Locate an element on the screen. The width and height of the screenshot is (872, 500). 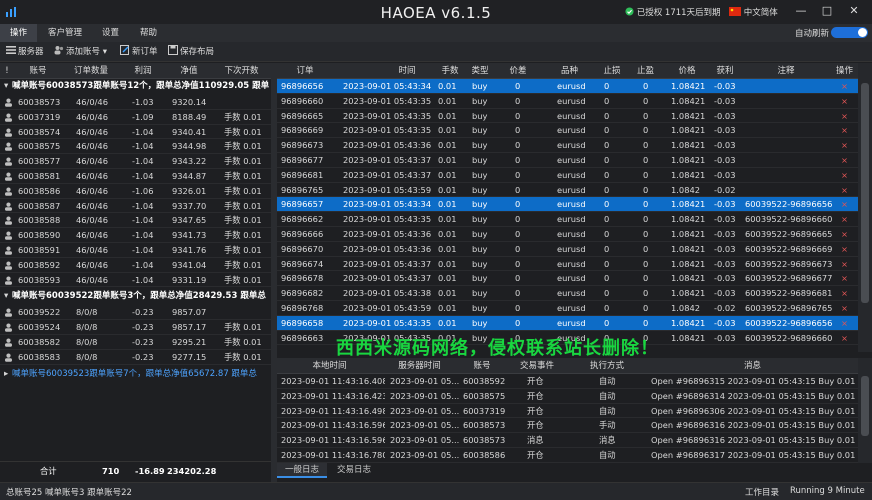
col-server-time: 服务器时间 is located at coordinates (419, 366).